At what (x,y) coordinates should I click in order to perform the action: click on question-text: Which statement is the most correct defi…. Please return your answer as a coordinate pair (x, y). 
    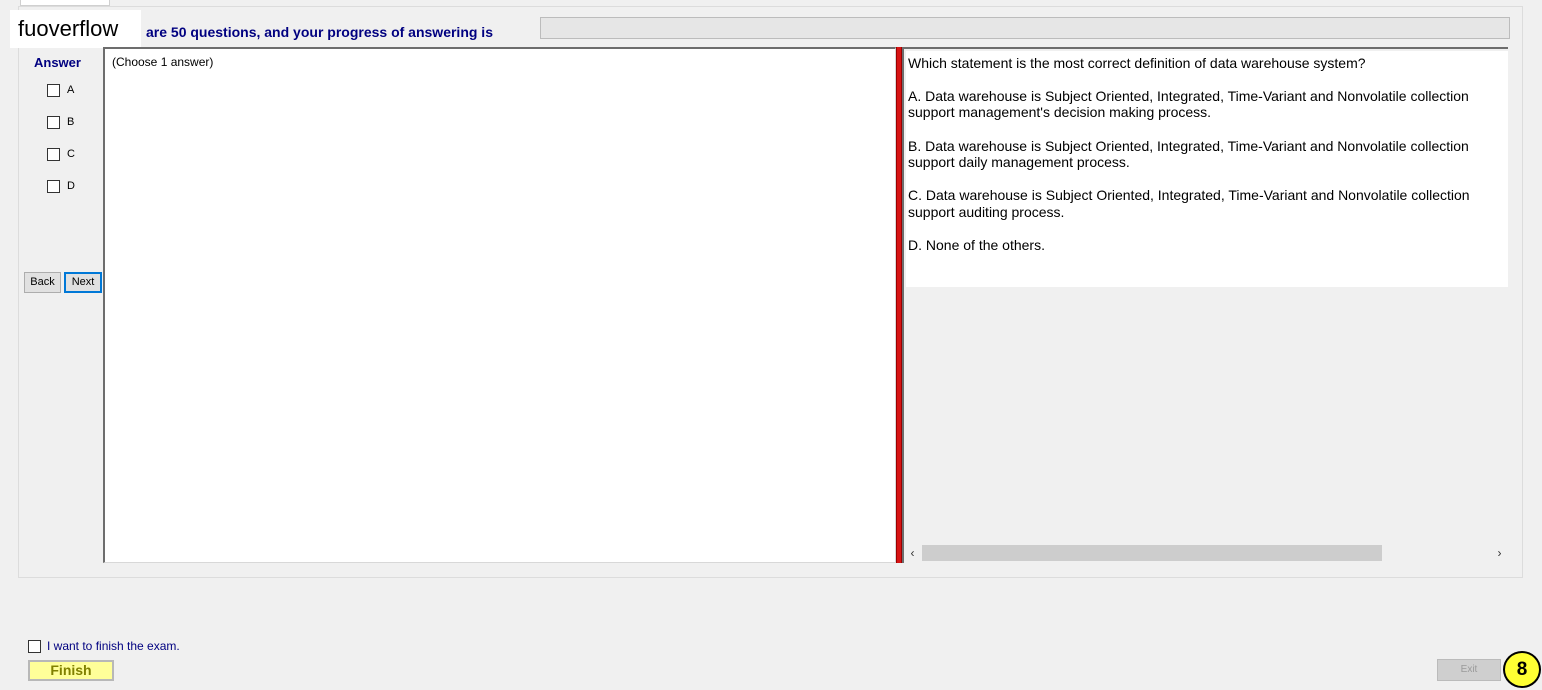
    Looking at the image, I should click on (1137, 63).